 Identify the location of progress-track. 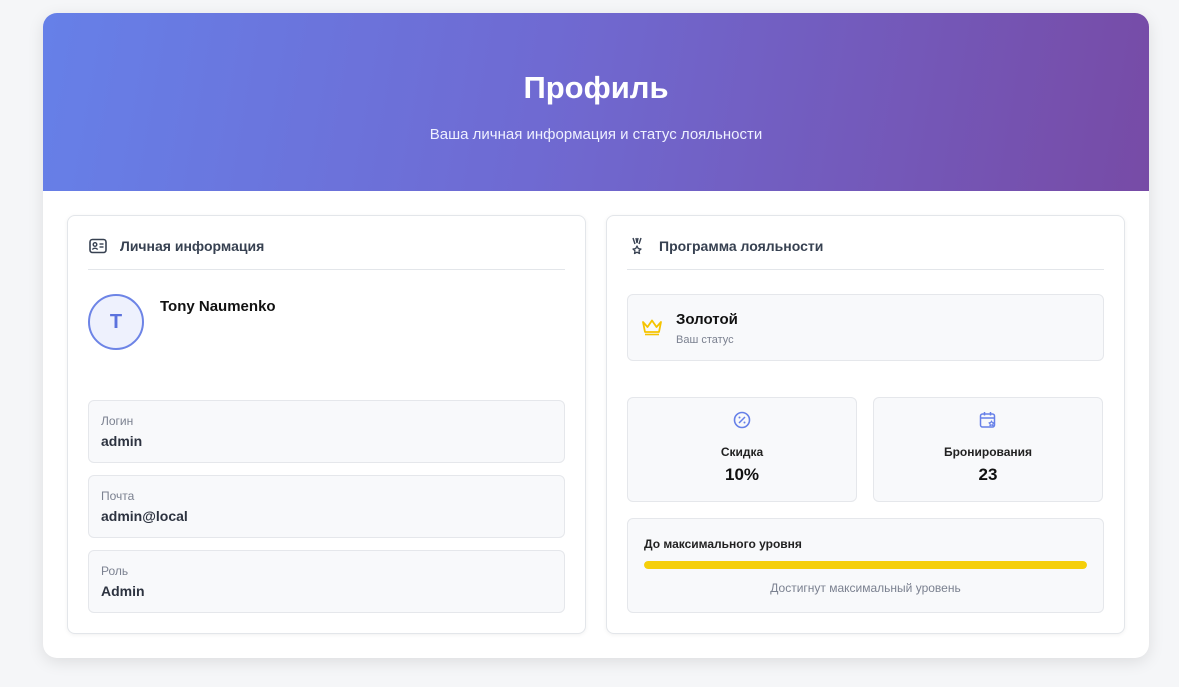
(865, 565).